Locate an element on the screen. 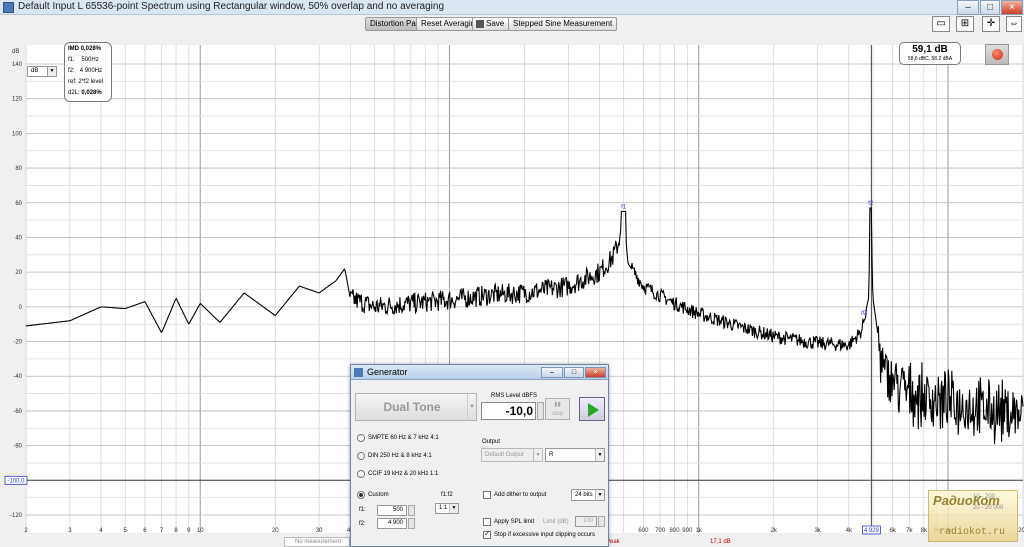 The height and width of the screenshot is (547, 1024). spl-limit-spinner is located at coordinates (601, 521).